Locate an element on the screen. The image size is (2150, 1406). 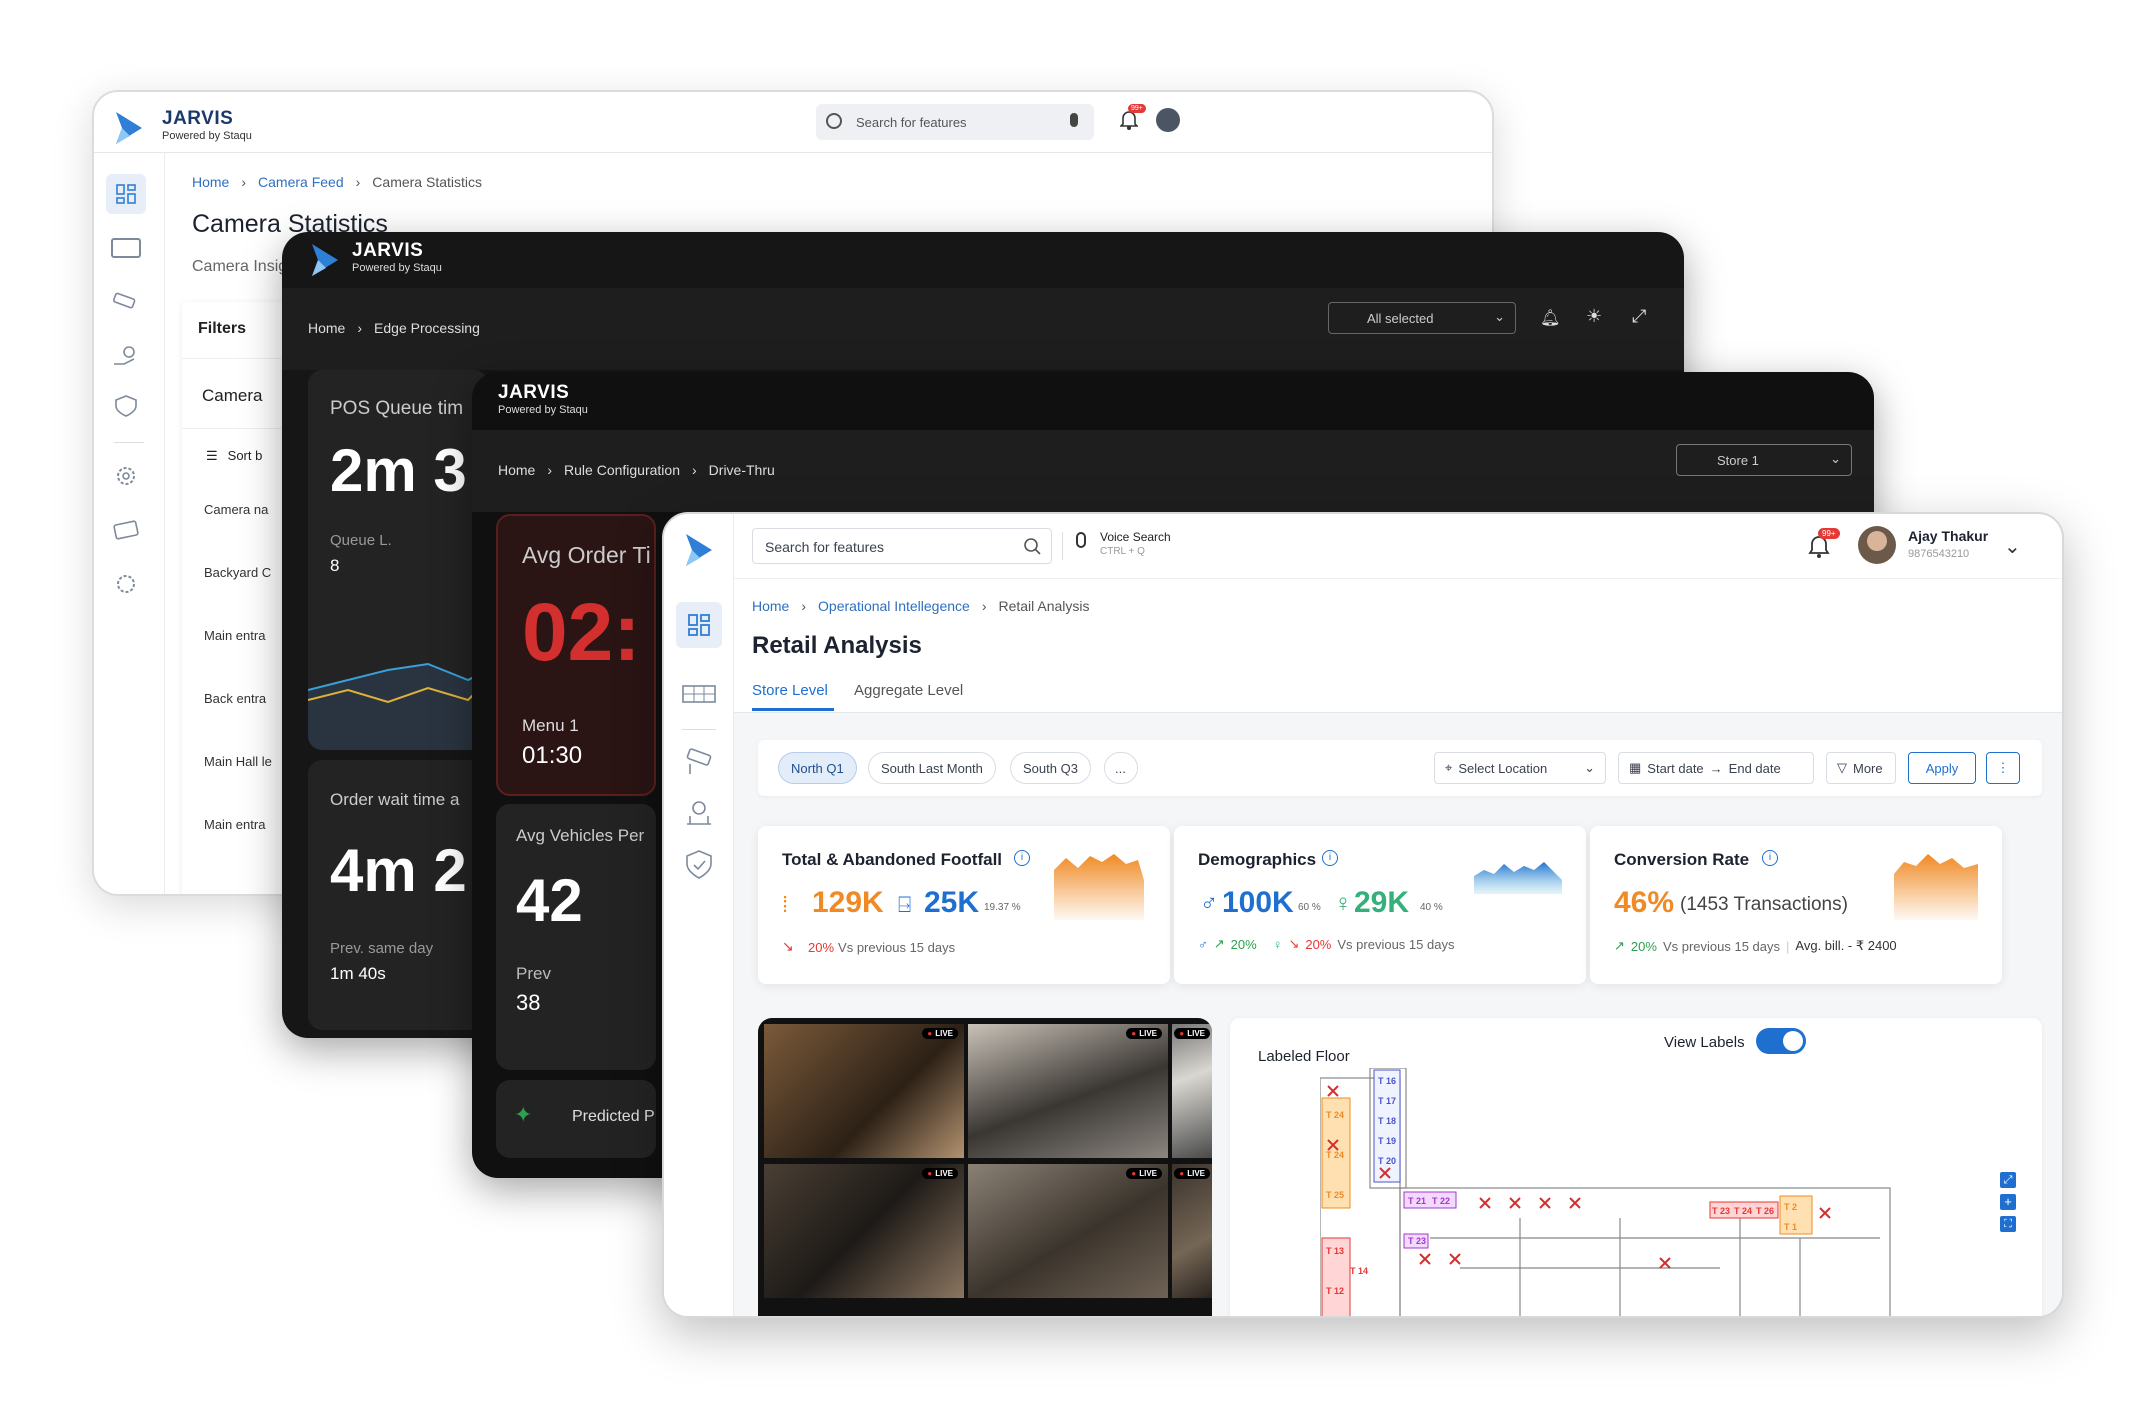
card-title: Total & Abandoned Footfall is located at coordinates (892, 859).